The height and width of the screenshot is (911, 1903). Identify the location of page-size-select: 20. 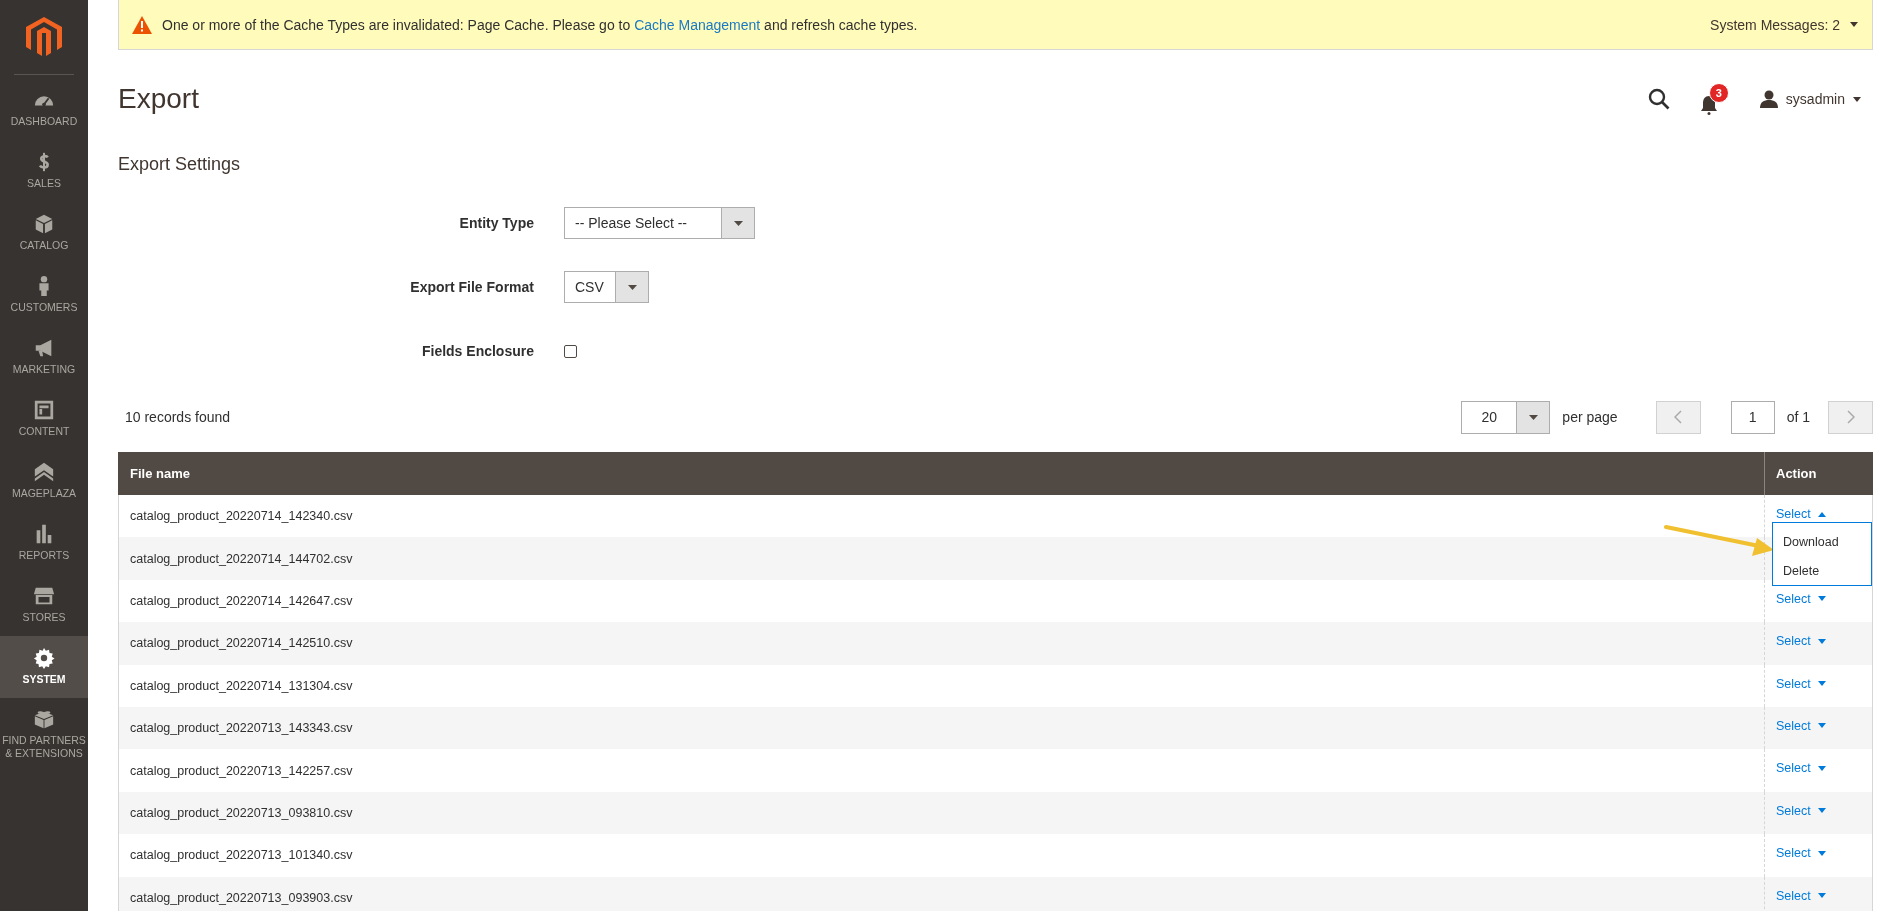
(1506, 417).